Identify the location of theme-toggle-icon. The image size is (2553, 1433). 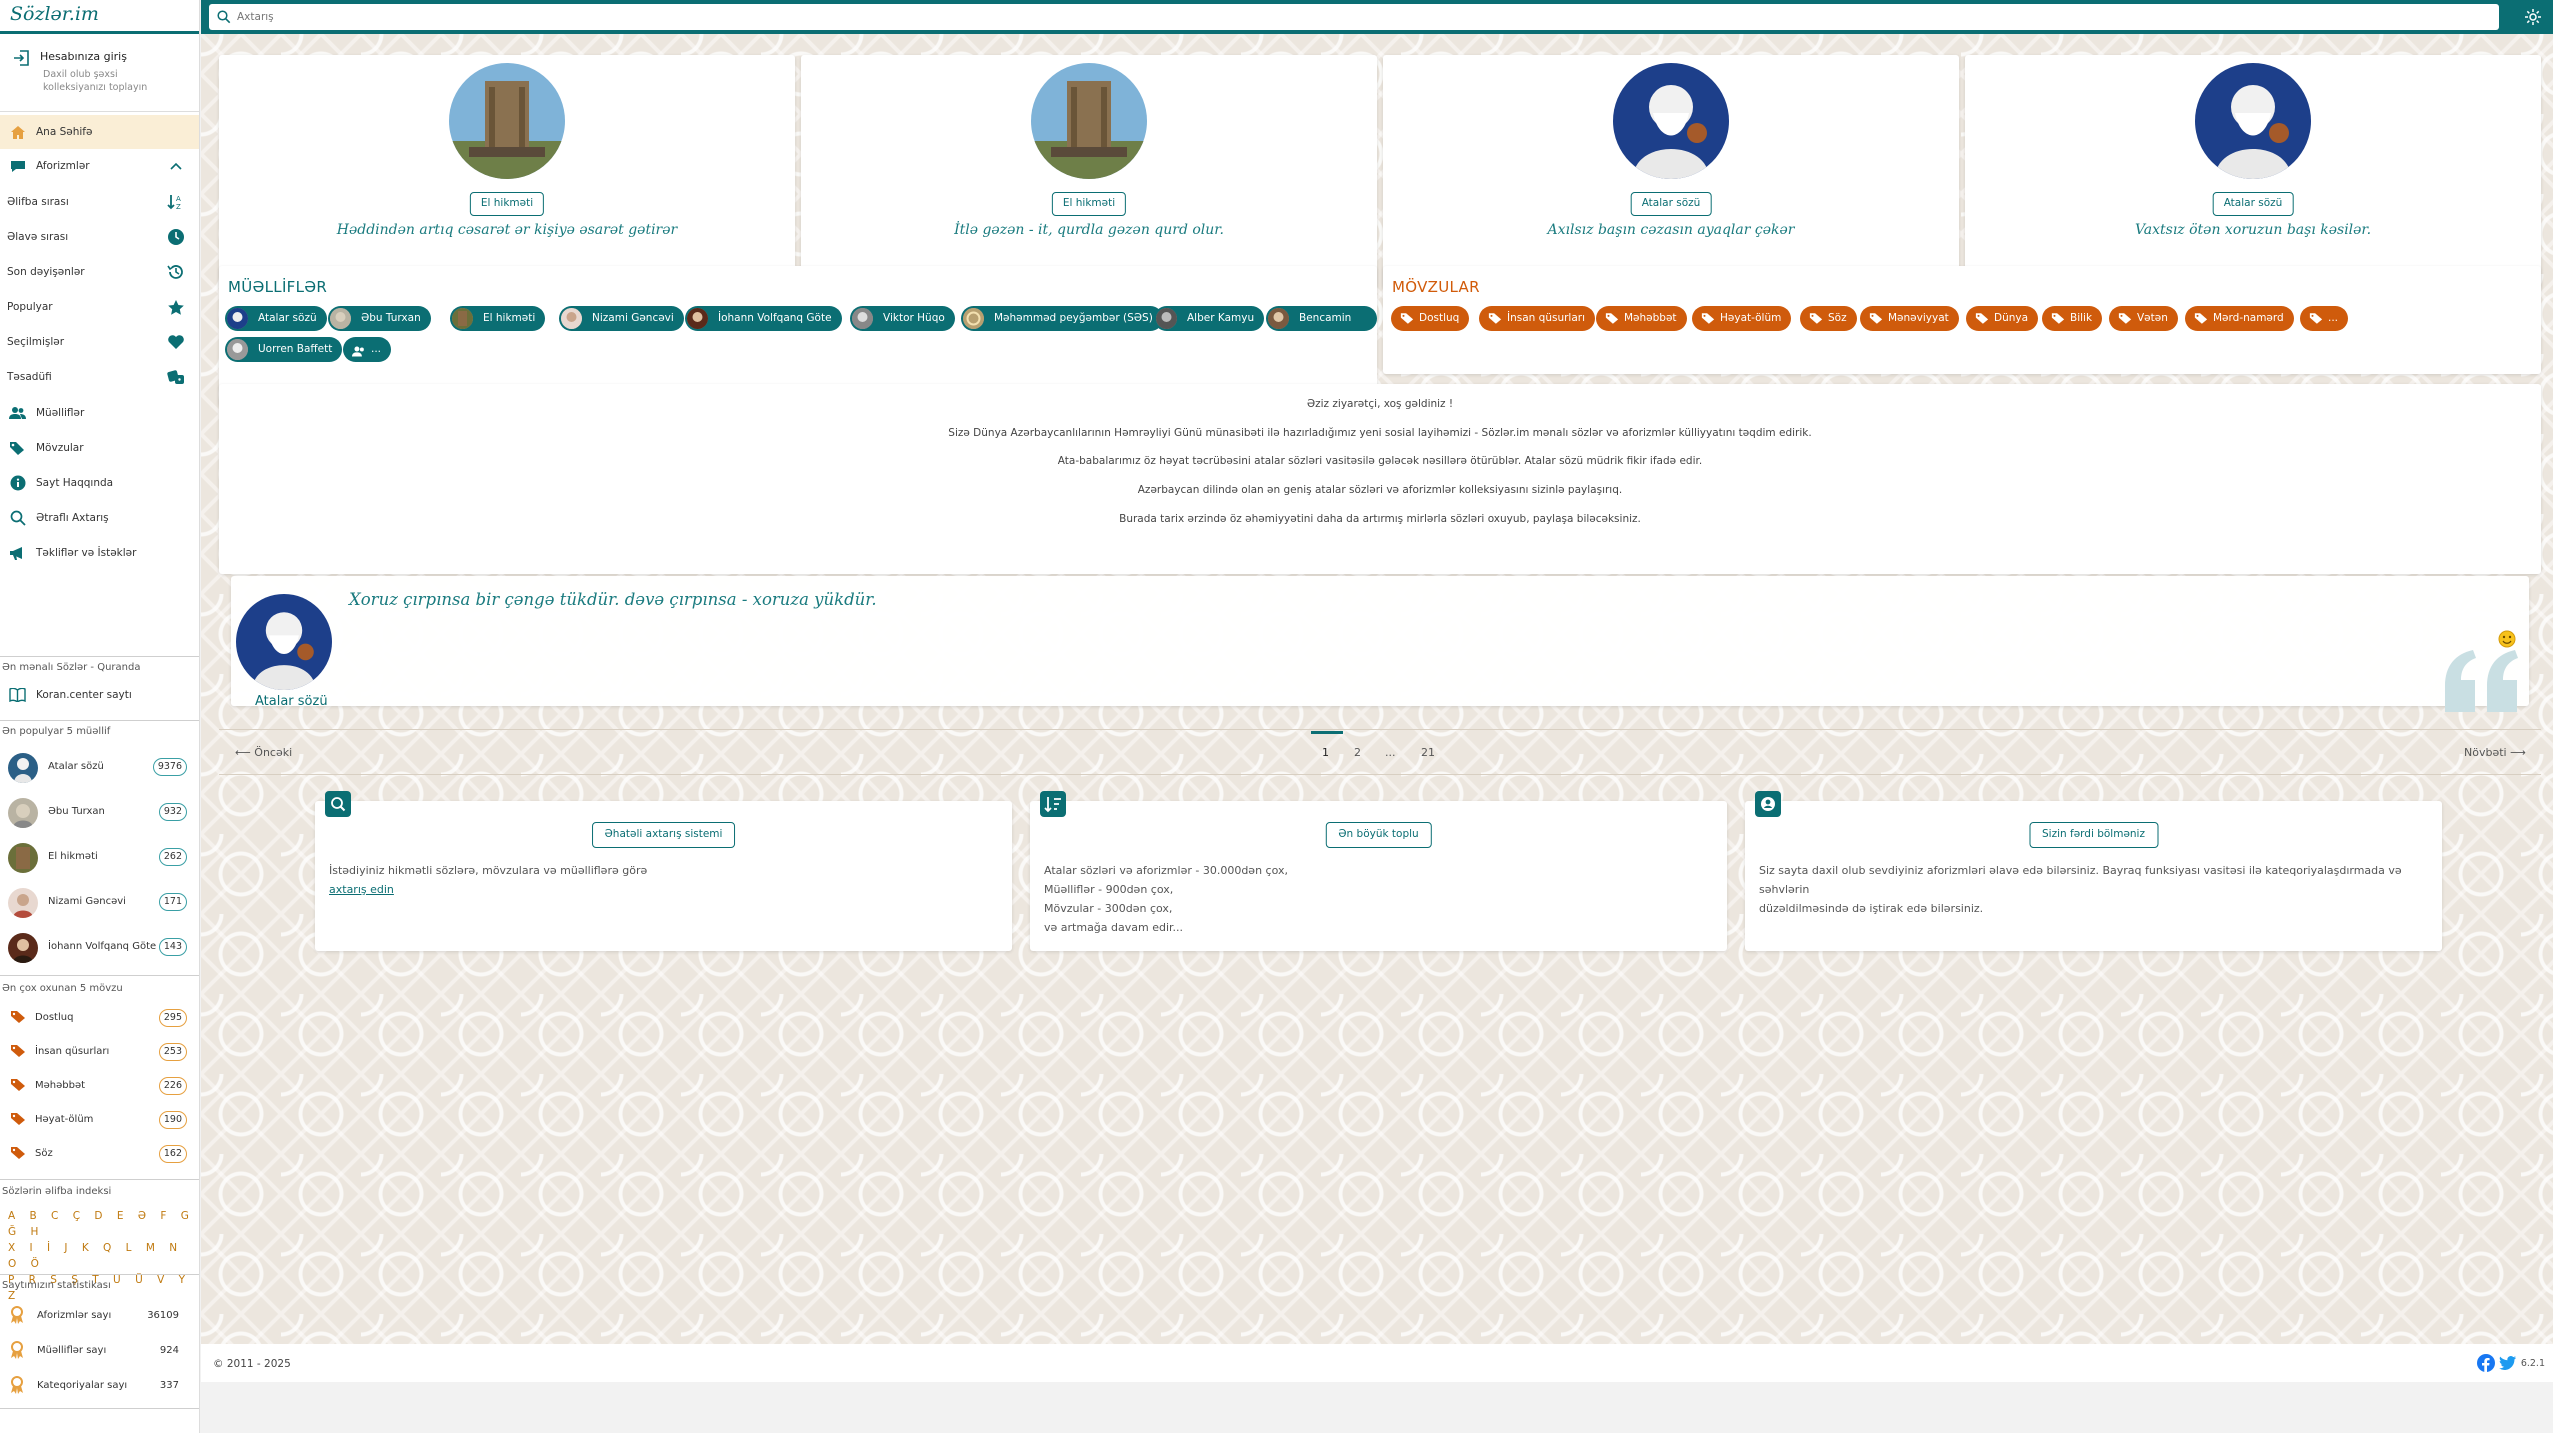
(2533, 17).